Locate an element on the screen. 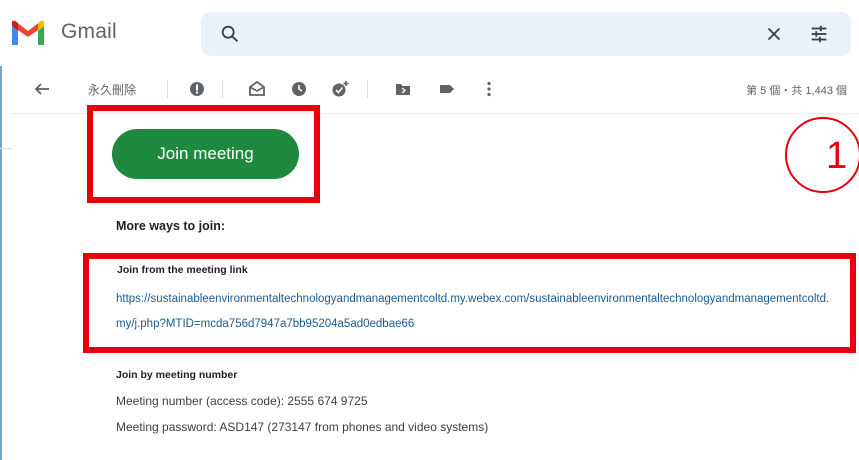 This screenshot has height=460, width=859. more-vert-icon is located at coordinates (489, 89).